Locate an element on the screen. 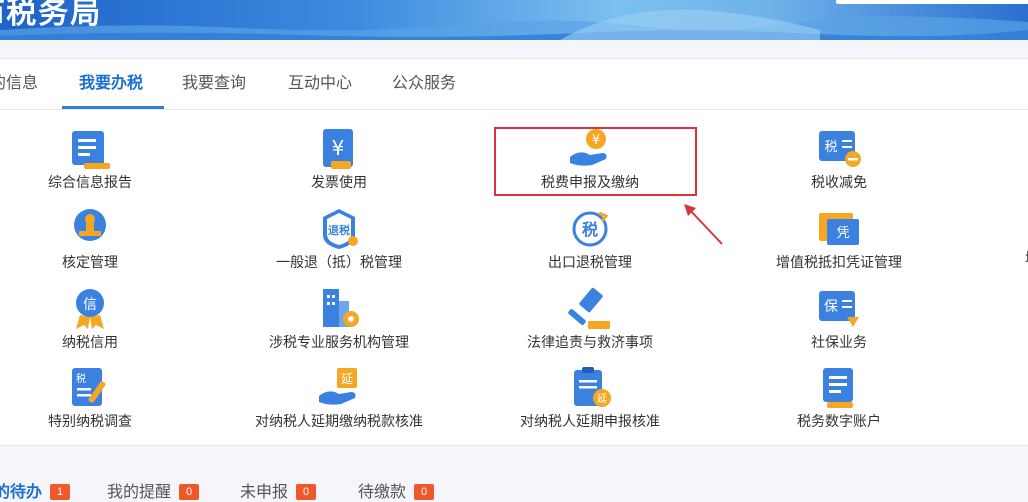 Image resolution: width=1028 pixels, height=502 pixels. credit-medal-icon: 信 is located at coordinates (90, 309).